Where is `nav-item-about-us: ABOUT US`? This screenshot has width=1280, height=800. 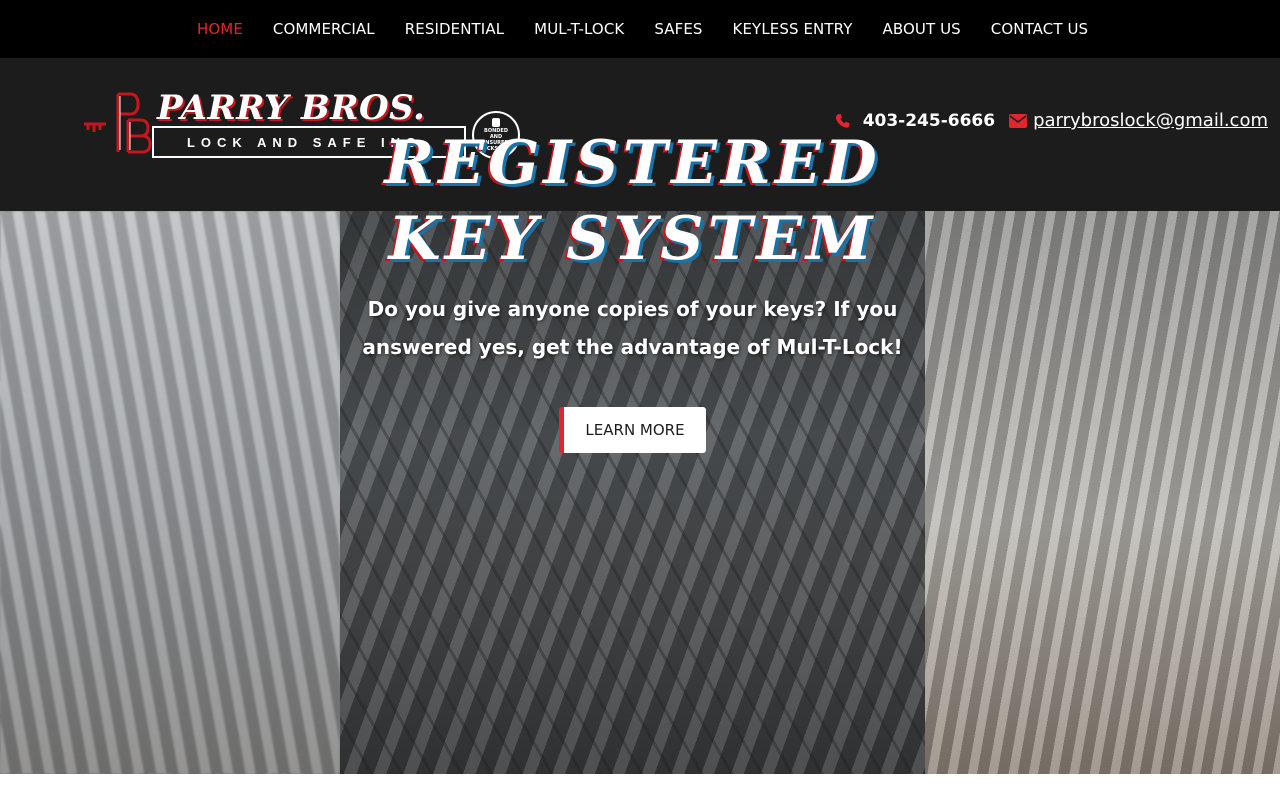
nav-item-about-us: ABOUT US is located at coordinates (921, 29).